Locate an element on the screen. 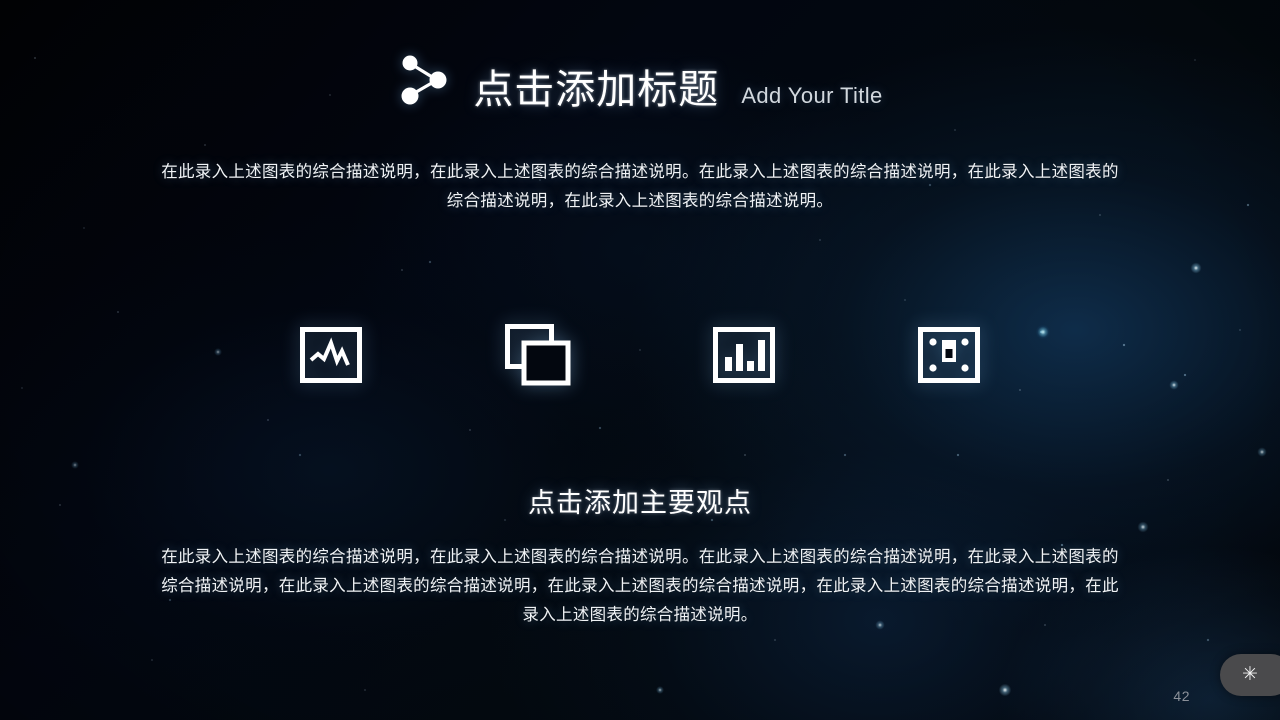 This screenshot has height=720, width=1280. asterisk-icon: ✳ is located at coordinates (1250, 674).